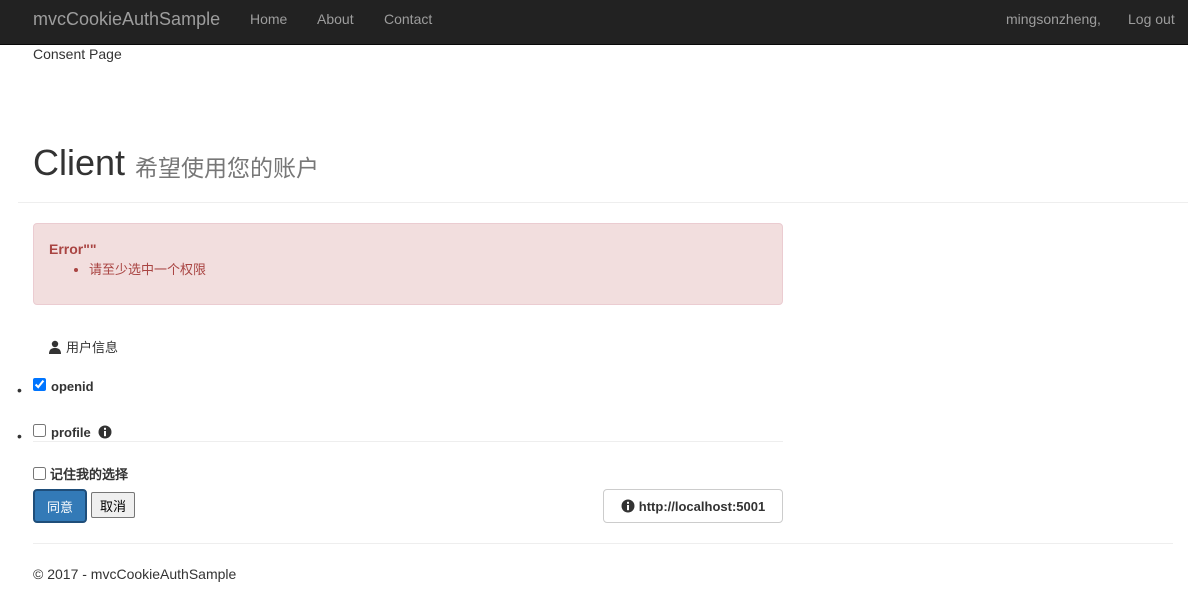 The width and height of the screenshot is (1188, 611). What do you see at coordinates (150, 389) in the screenshot?
I see `scope-item-openid: • openid` at bounding box center [150, 389].